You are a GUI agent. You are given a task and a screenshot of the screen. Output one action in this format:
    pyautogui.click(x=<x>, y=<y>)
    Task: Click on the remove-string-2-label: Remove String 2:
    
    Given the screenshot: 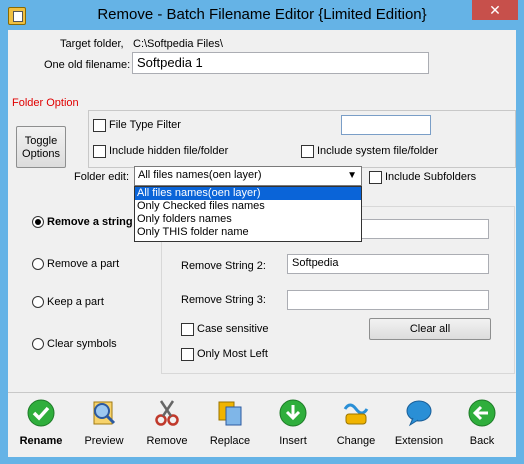 What is the action you would take?
    pyautogui.click(x=223, y=266)
    